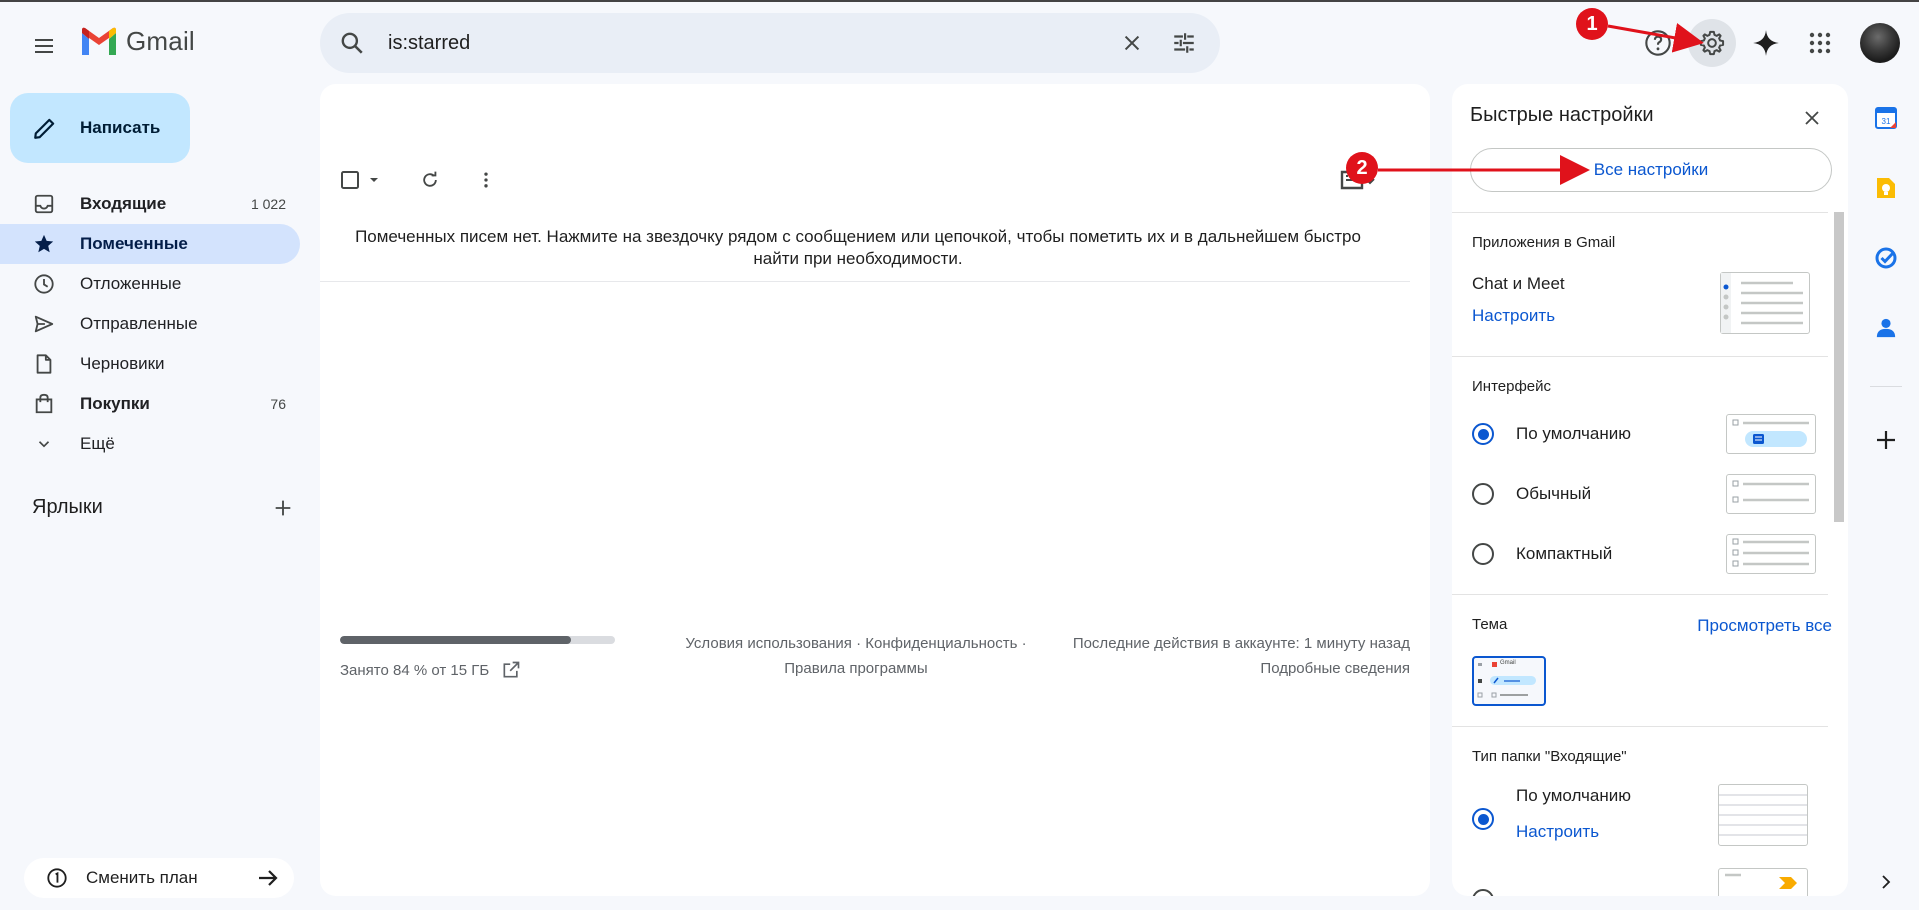 This screenshot has height=910, width=1919. What do you see at coordinates (1812, 118) in the screenshot?
I see `close-button` at bounding box center [1812, 118].